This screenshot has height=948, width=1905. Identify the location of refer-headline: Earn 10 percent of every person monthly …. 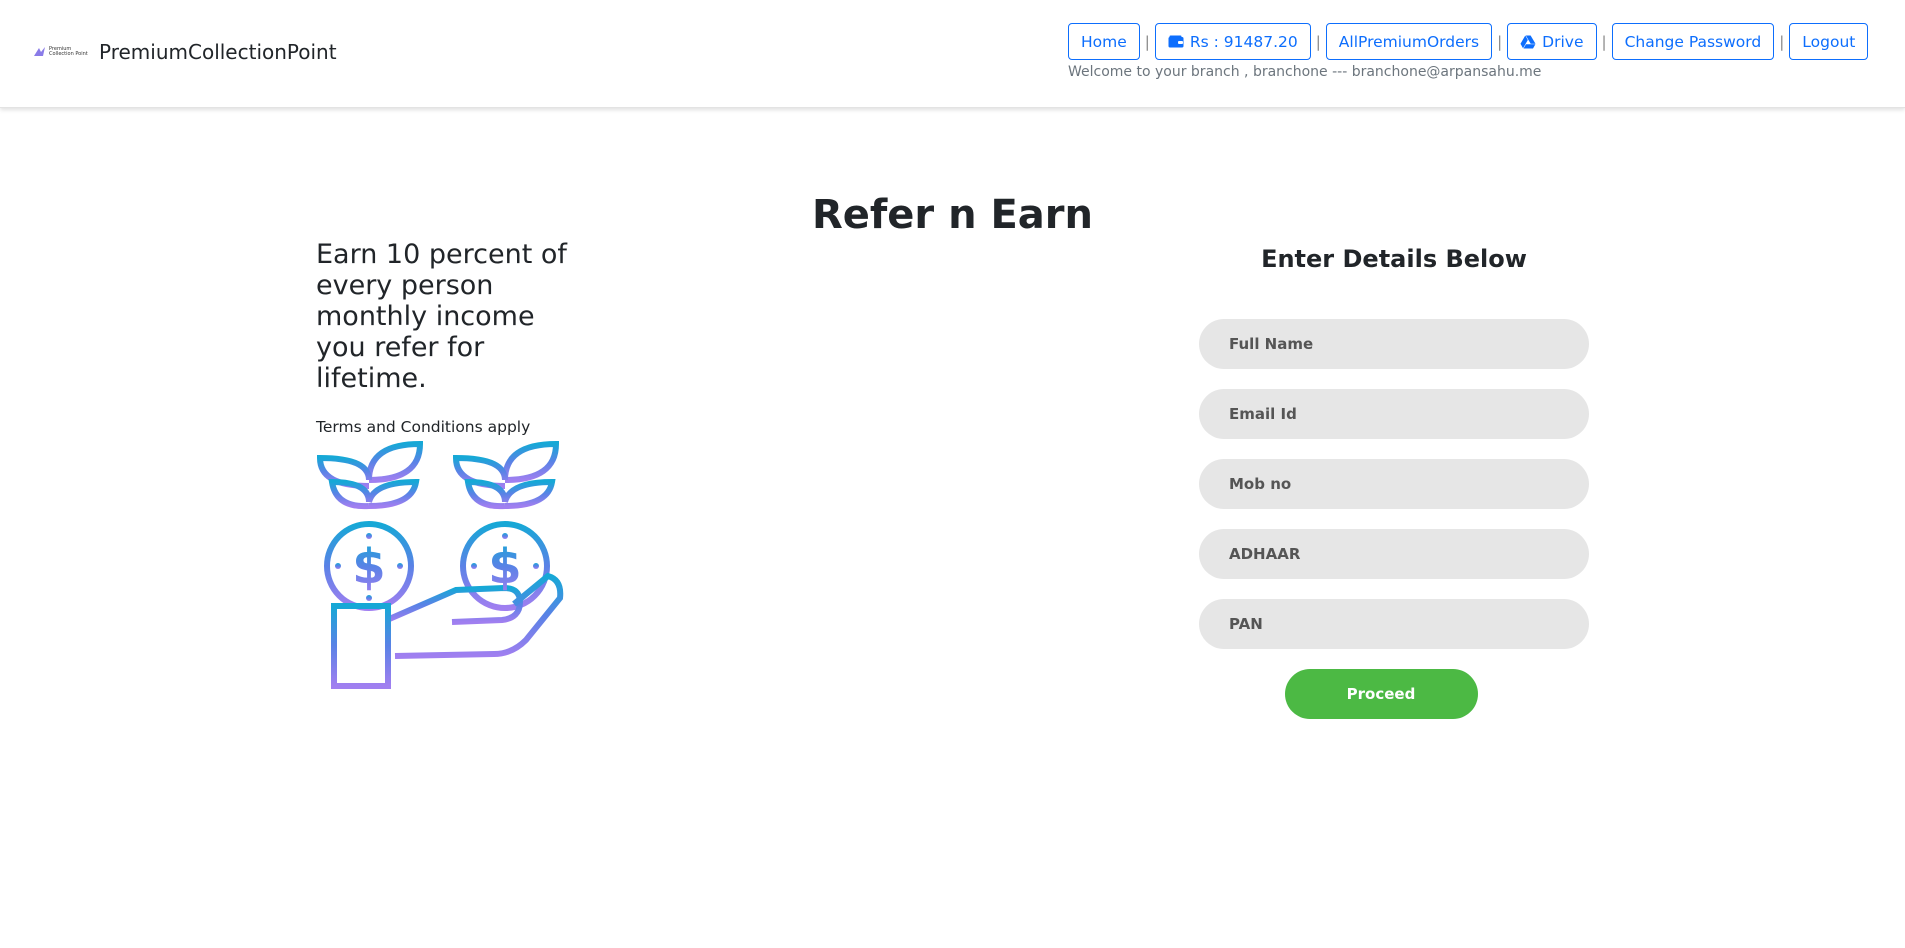
(441, 316).